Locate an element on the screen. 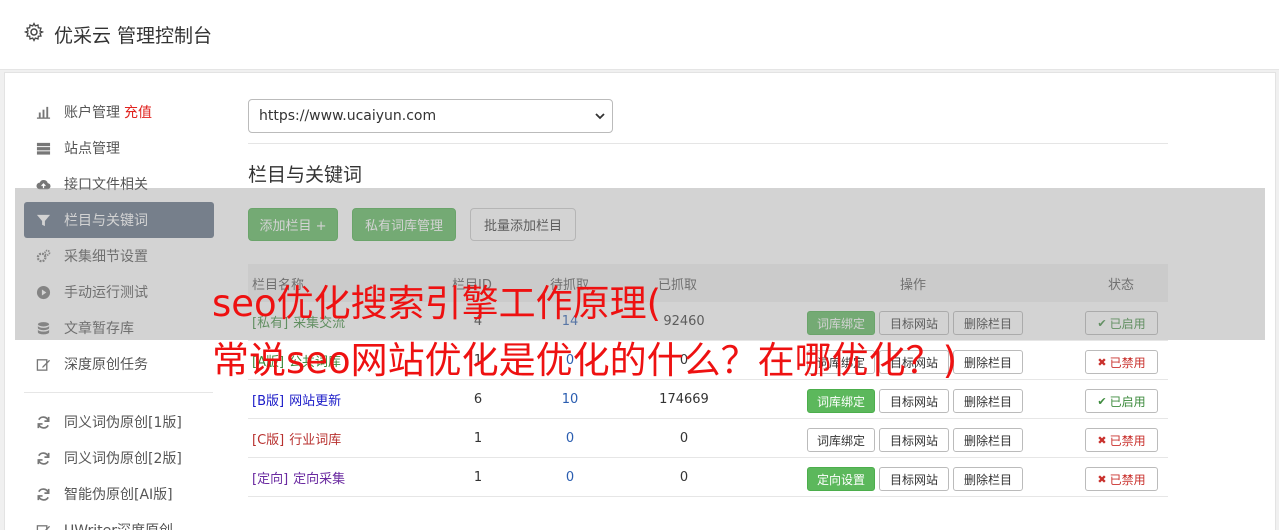 The width and height of the screenshot is (1279, 530). row-tag: [C版] is located at coordinates (268, 440).